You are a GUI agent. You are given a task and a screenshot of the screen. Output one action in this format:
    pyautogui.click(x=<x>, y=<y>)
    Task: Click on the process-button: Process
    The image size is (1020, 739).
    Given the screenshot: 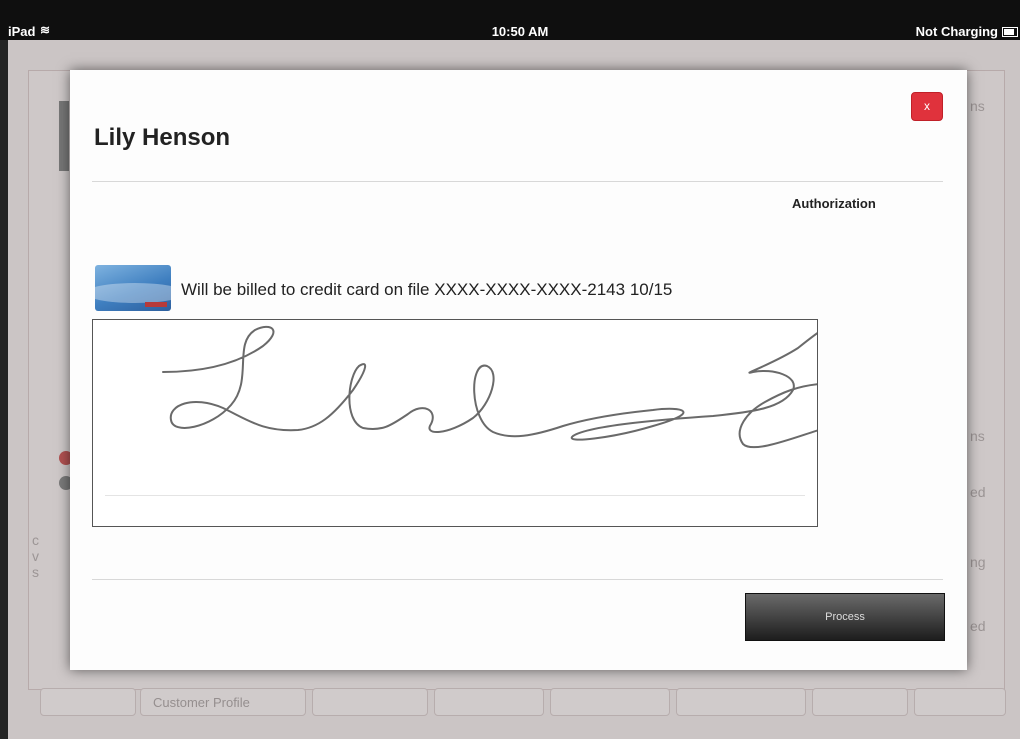 What is the action you would take?
    pyautogui.click(x=845, y=617)
    